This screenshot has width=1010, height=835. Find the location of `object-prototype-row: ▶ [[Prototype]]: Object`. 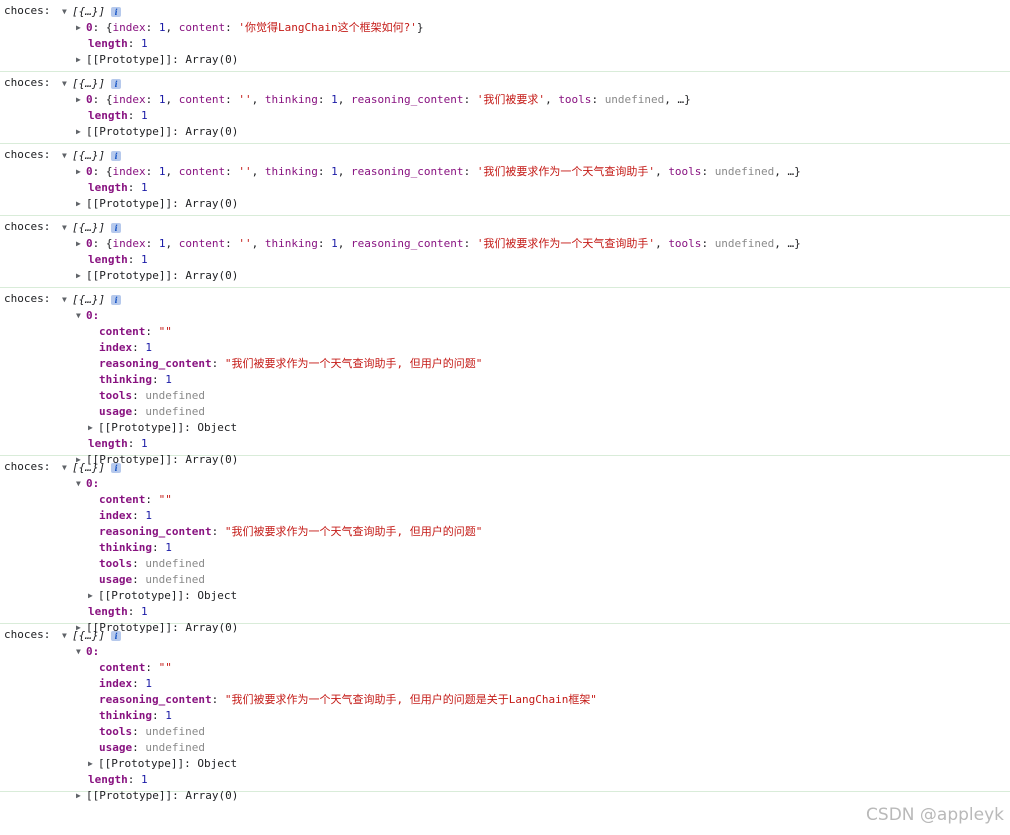

object-prototype-row: ▶ [[Prototype]]: Object is located at coordinates (162, 596).